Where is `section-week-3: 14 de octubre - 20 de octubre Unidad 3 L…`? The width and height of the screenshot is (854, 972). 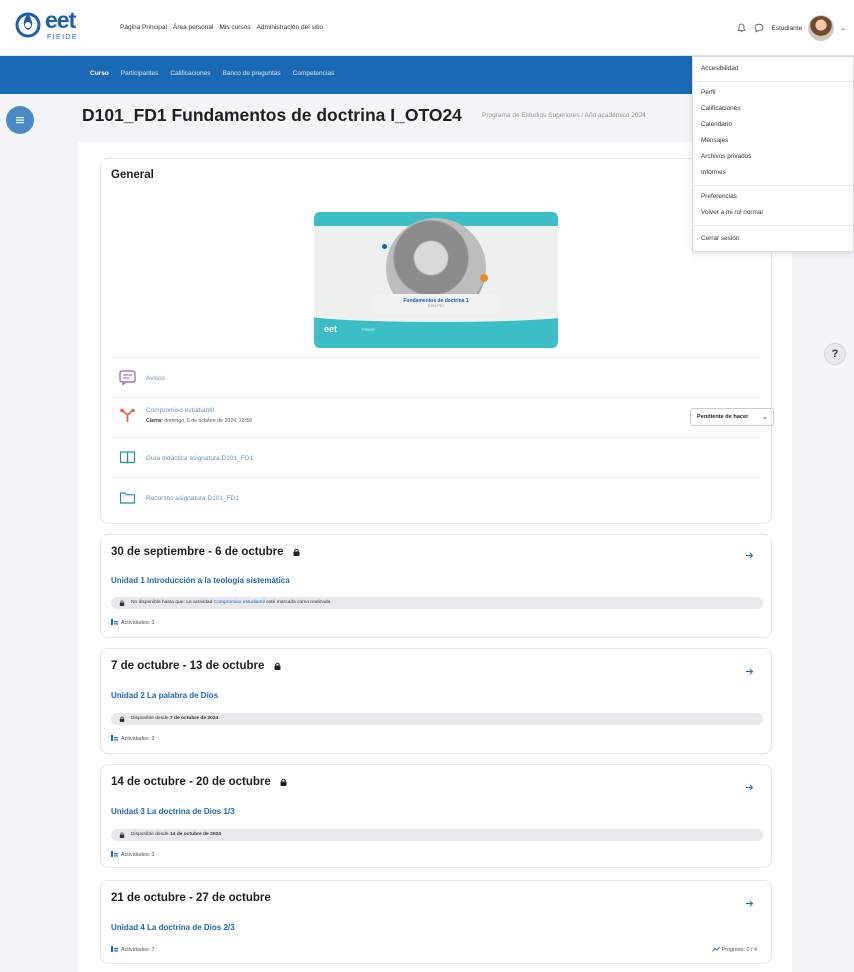 section-week-3: 14 de octubre - 20 de octubre Unidad 3 L… is located at coordinates (436, 816).